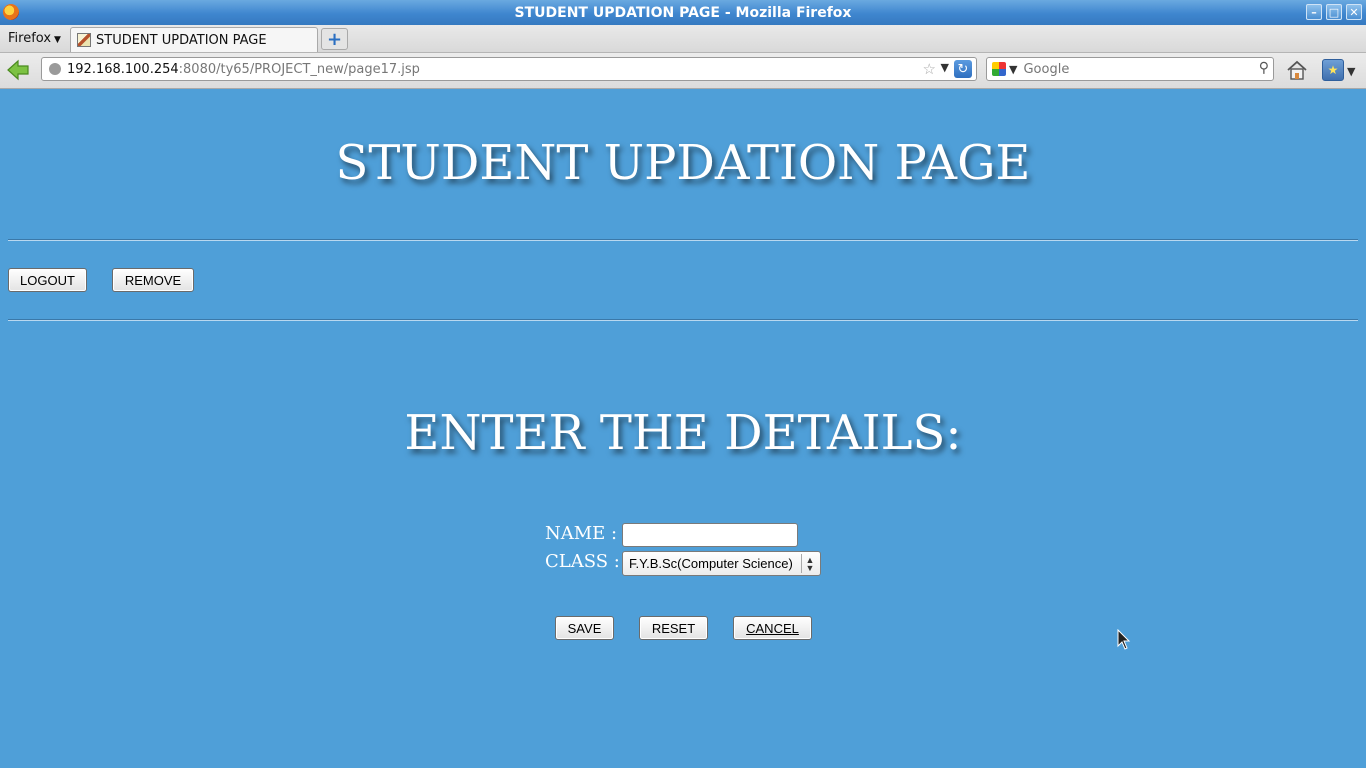  I want to click on reload-icon: ↻, so click(963, 69).